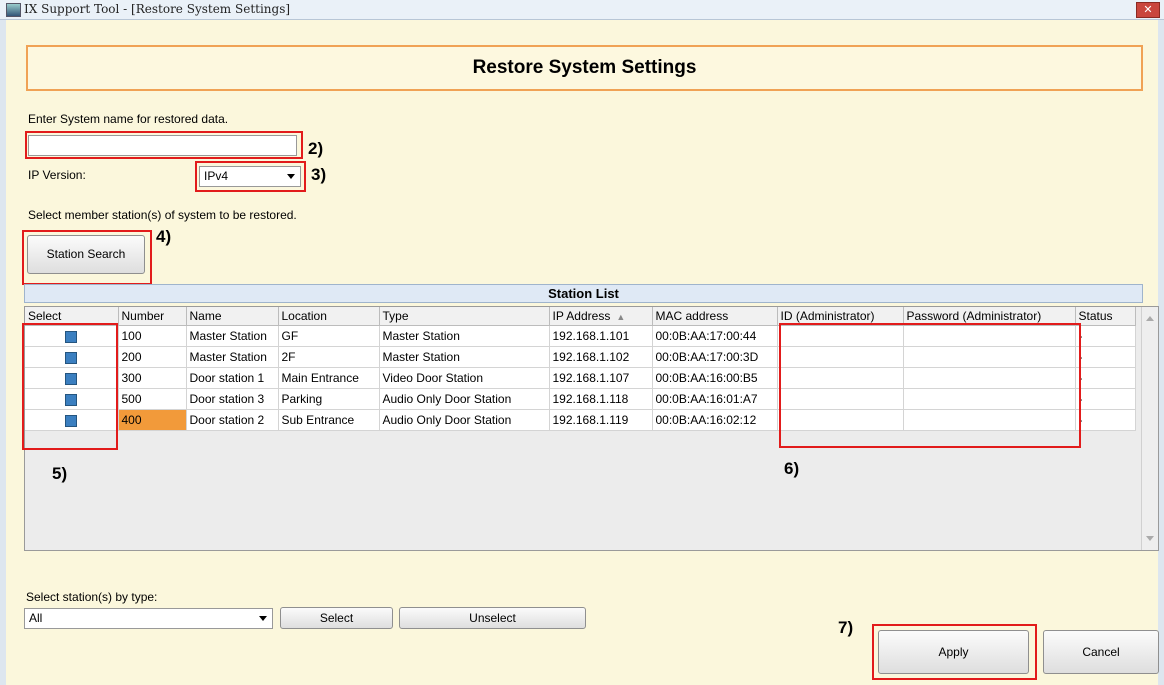 The image size is (1164, 685). I want to click on name-cell: Door station 2, so click(232, 420).